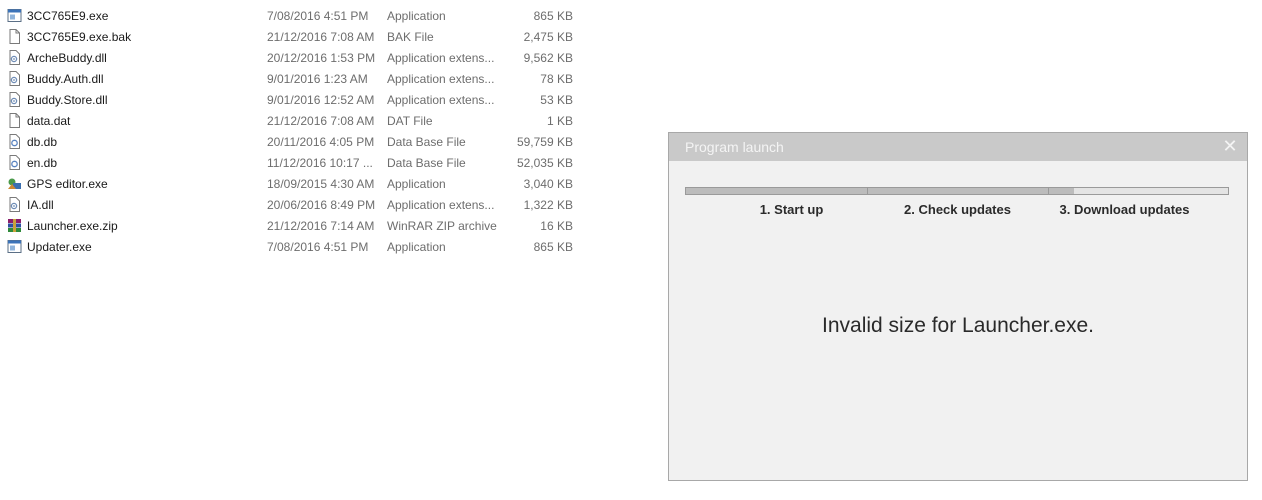 The height and width of the screenshot is (500, 1262). Describe the element at coordinates (321, 58) in the screenshot. I see `file-date-modified: 20/12/2016 1:53 PM` at that location.